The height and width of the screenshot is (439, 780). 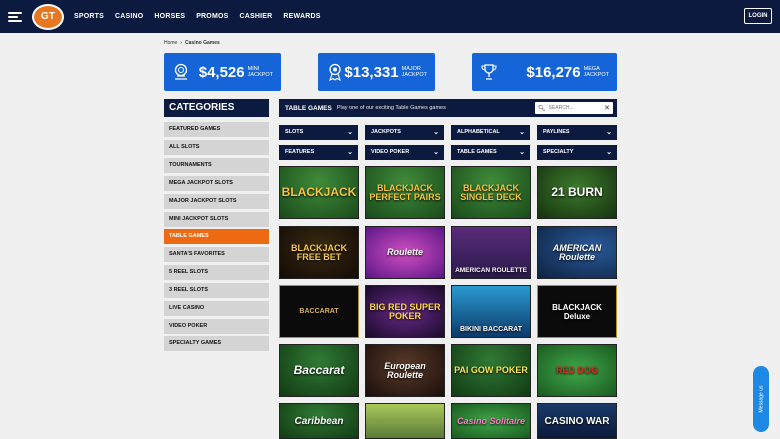 What do you see at coordinates (48, 16) in the screenshot?
I see `site-logo: GT` at bounding box center [48, 16].